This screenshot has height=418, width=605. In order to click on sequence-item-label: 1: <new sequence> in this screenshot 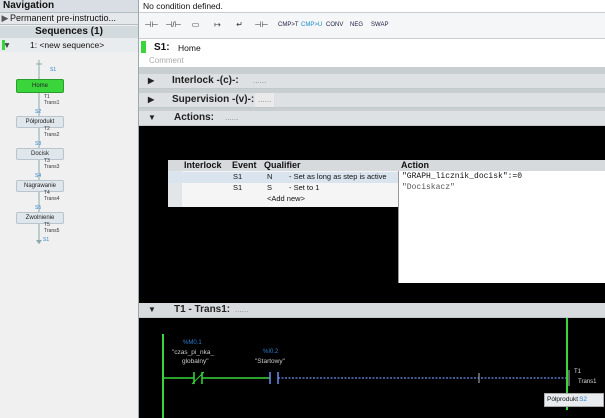, I will do `click(67, 45)`.